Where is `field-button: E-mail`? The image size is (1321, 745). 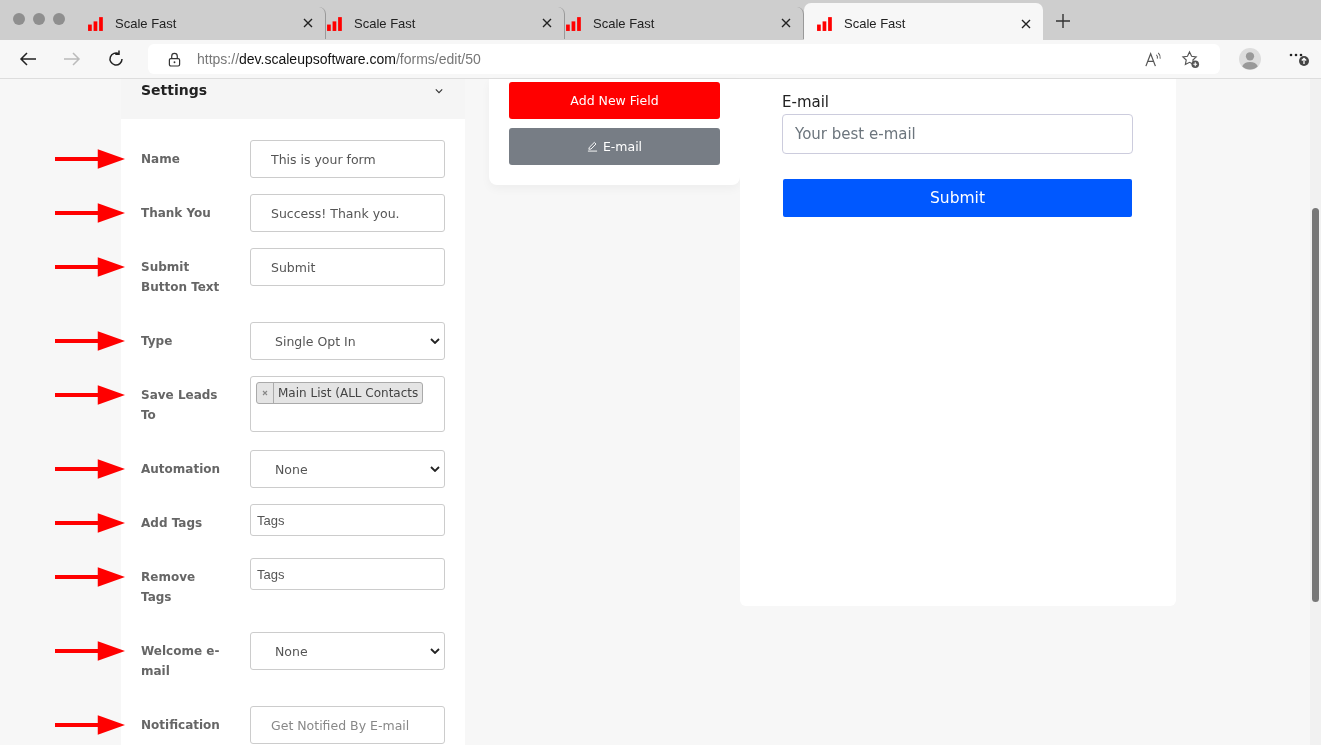 field-button: E-mail is located at coordinates (614, 146).